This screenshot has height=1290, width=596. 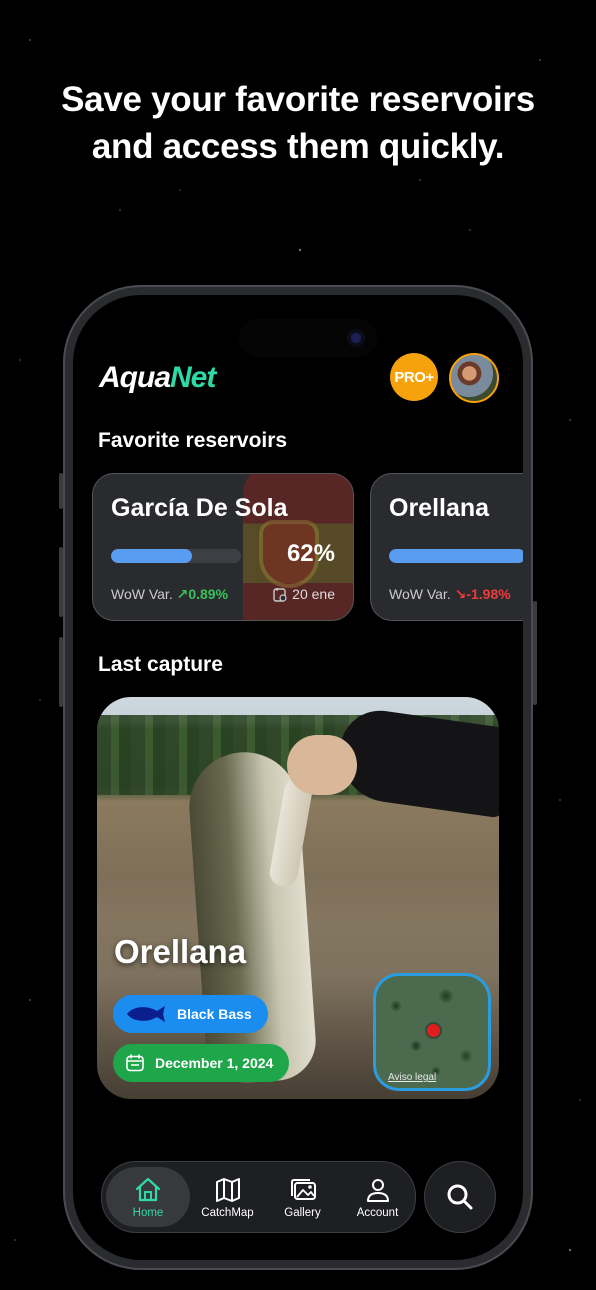 I want to click on capture-photo-hand, so click(x=322, y=765).